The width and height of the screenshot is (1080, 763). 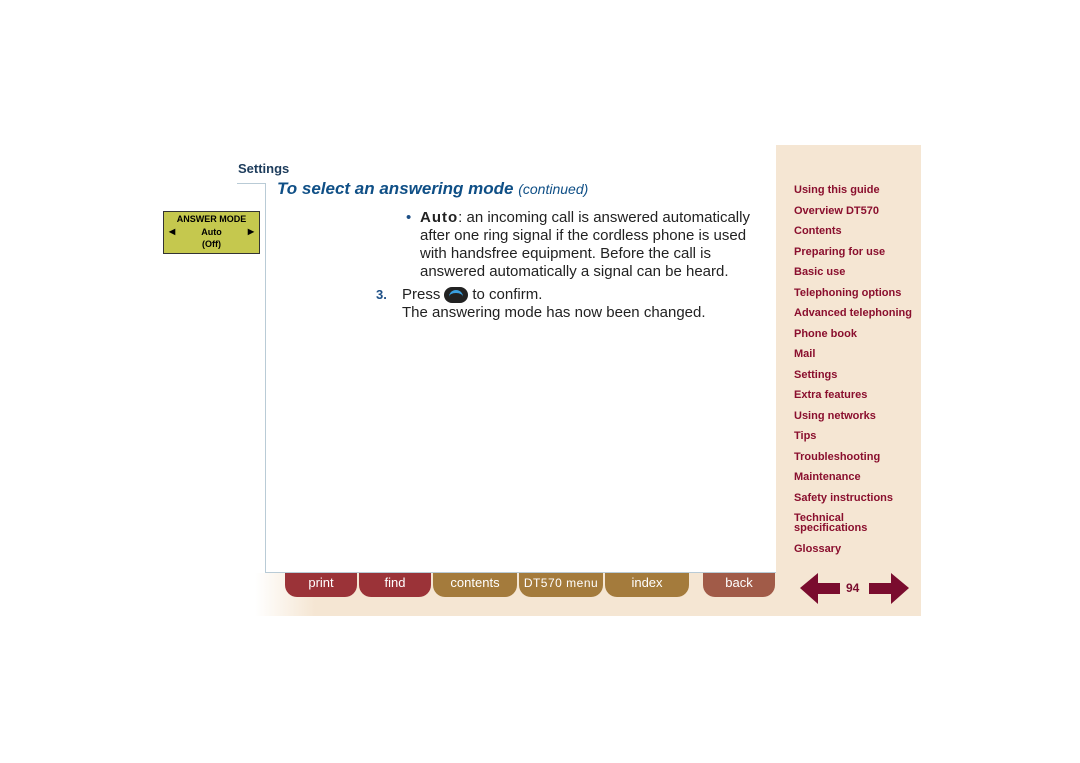 I want to click on lcd-display: ANSWER MODE Auto (Off) ◀ ▶, so click(x=211, y=232).